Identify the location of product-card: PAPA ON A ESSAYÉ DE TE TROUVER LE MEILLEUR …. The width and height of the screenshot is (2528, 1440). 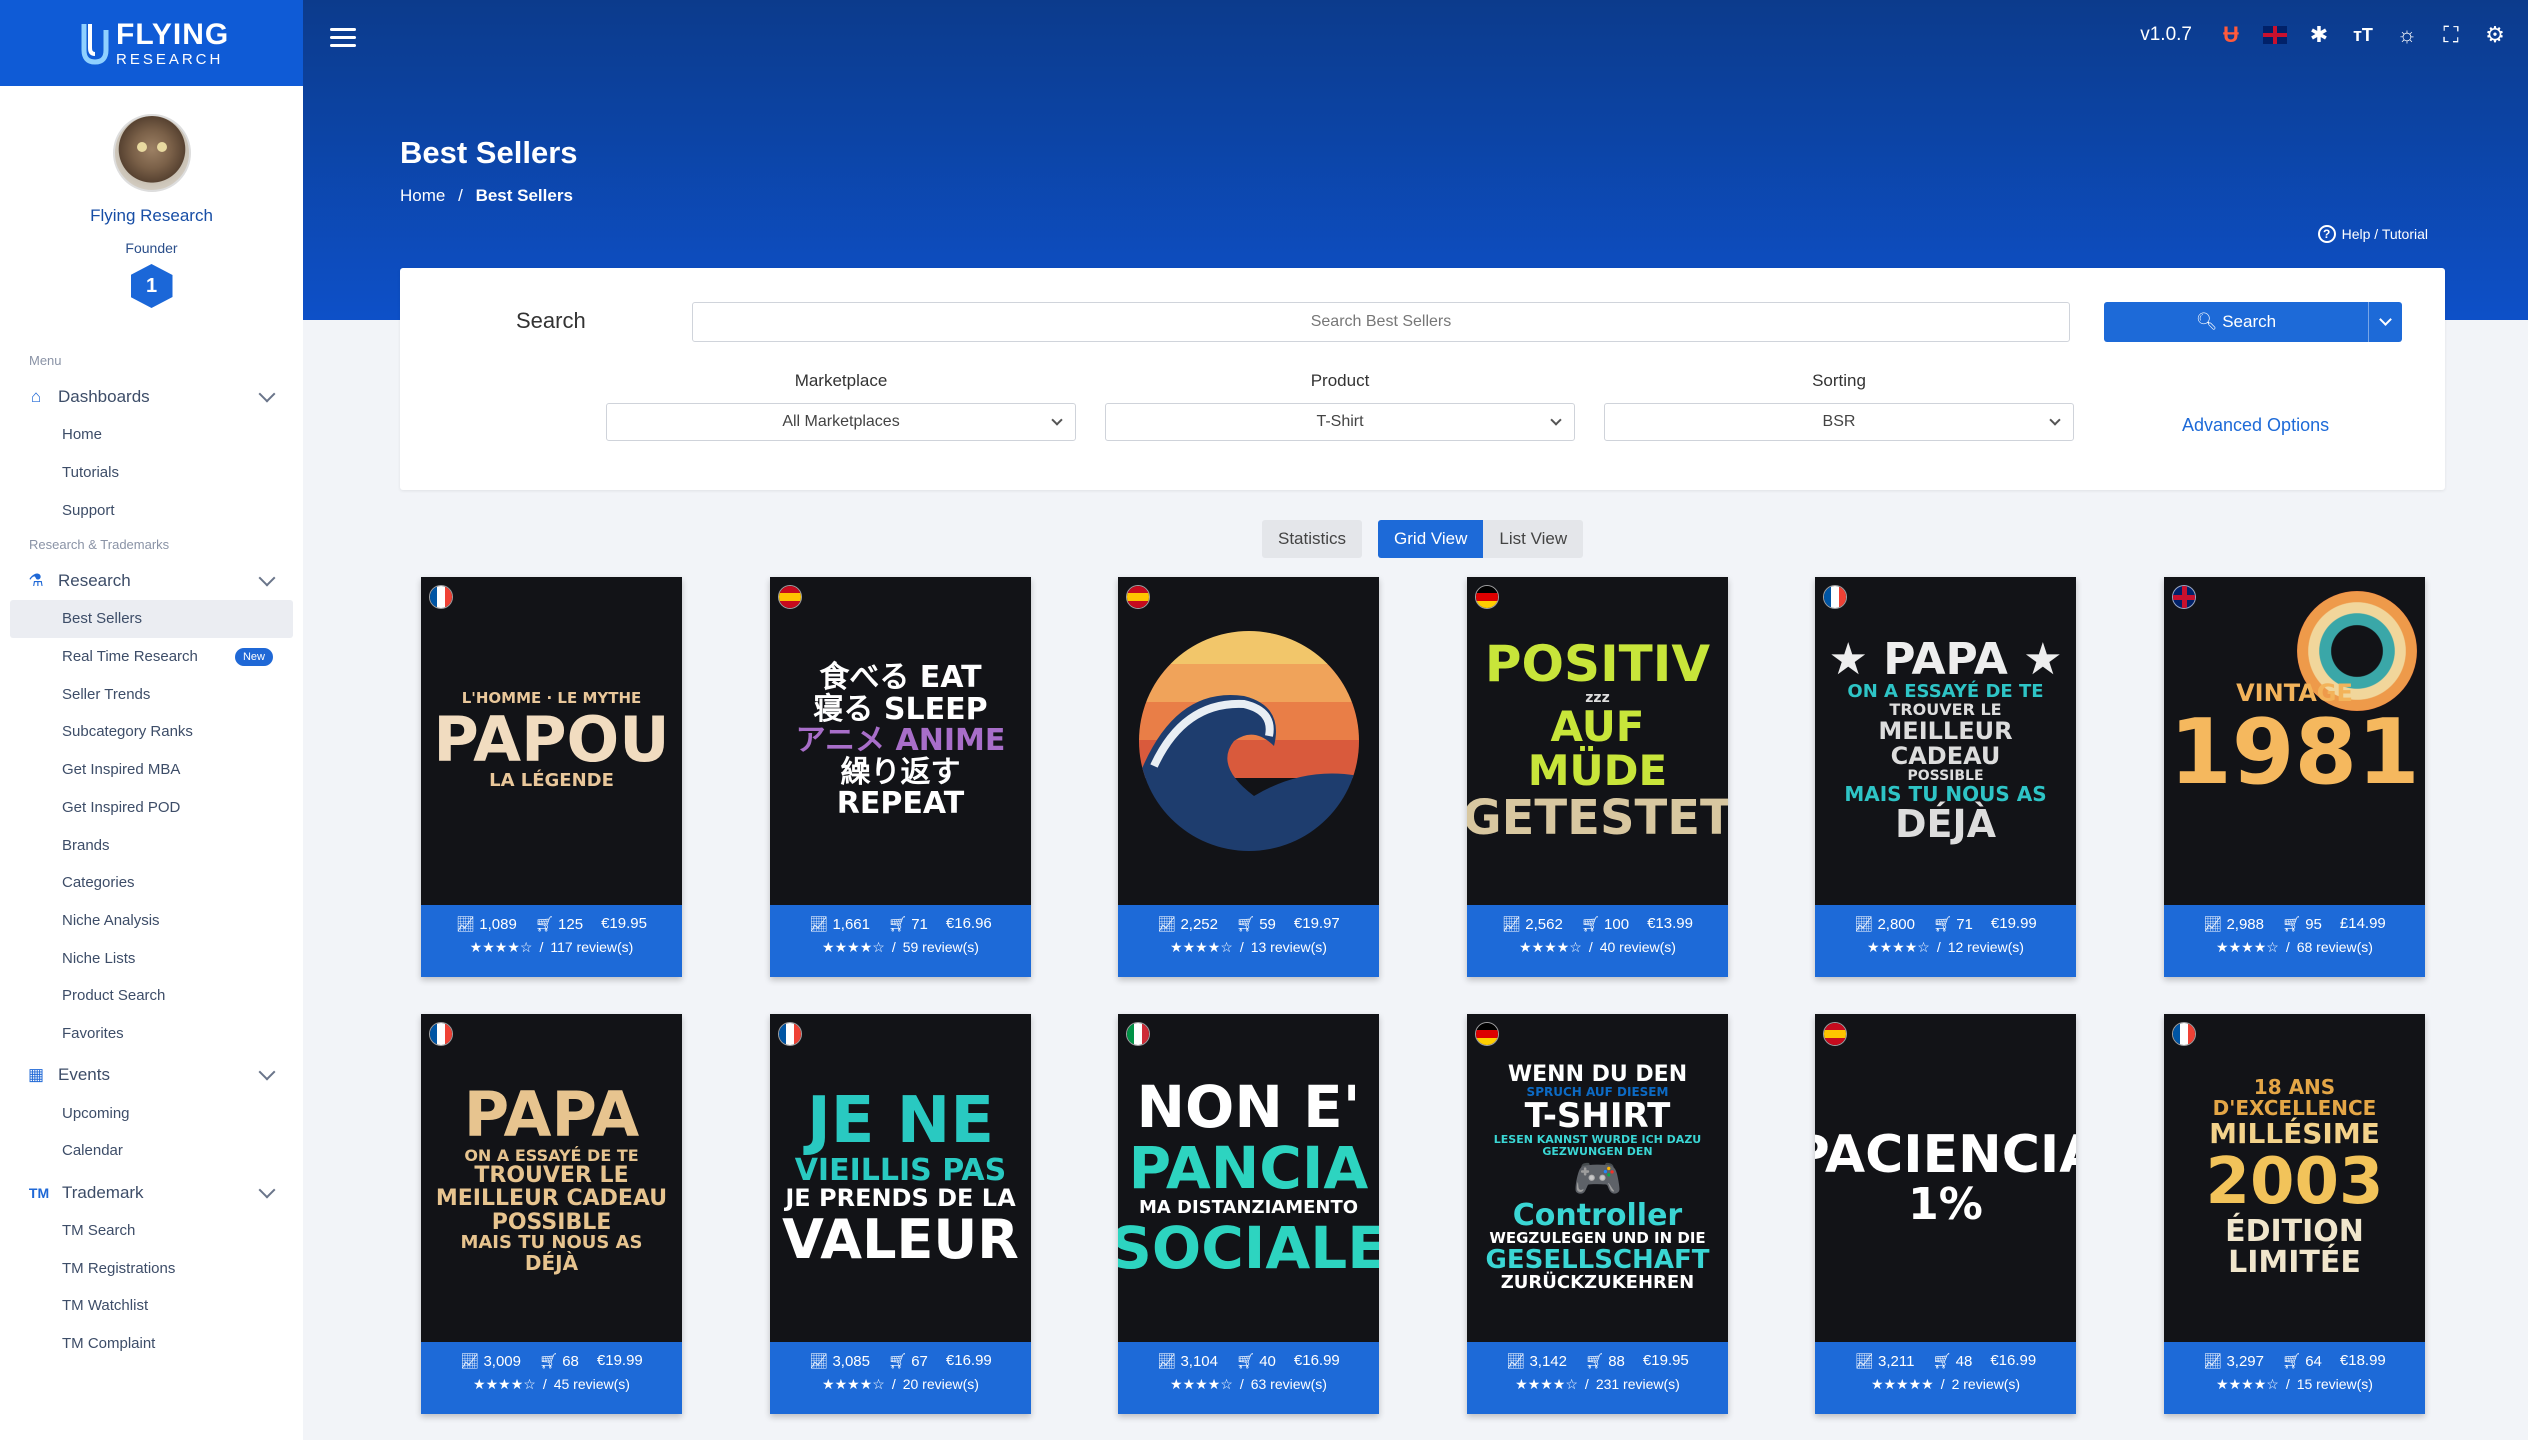
(551, 1214).